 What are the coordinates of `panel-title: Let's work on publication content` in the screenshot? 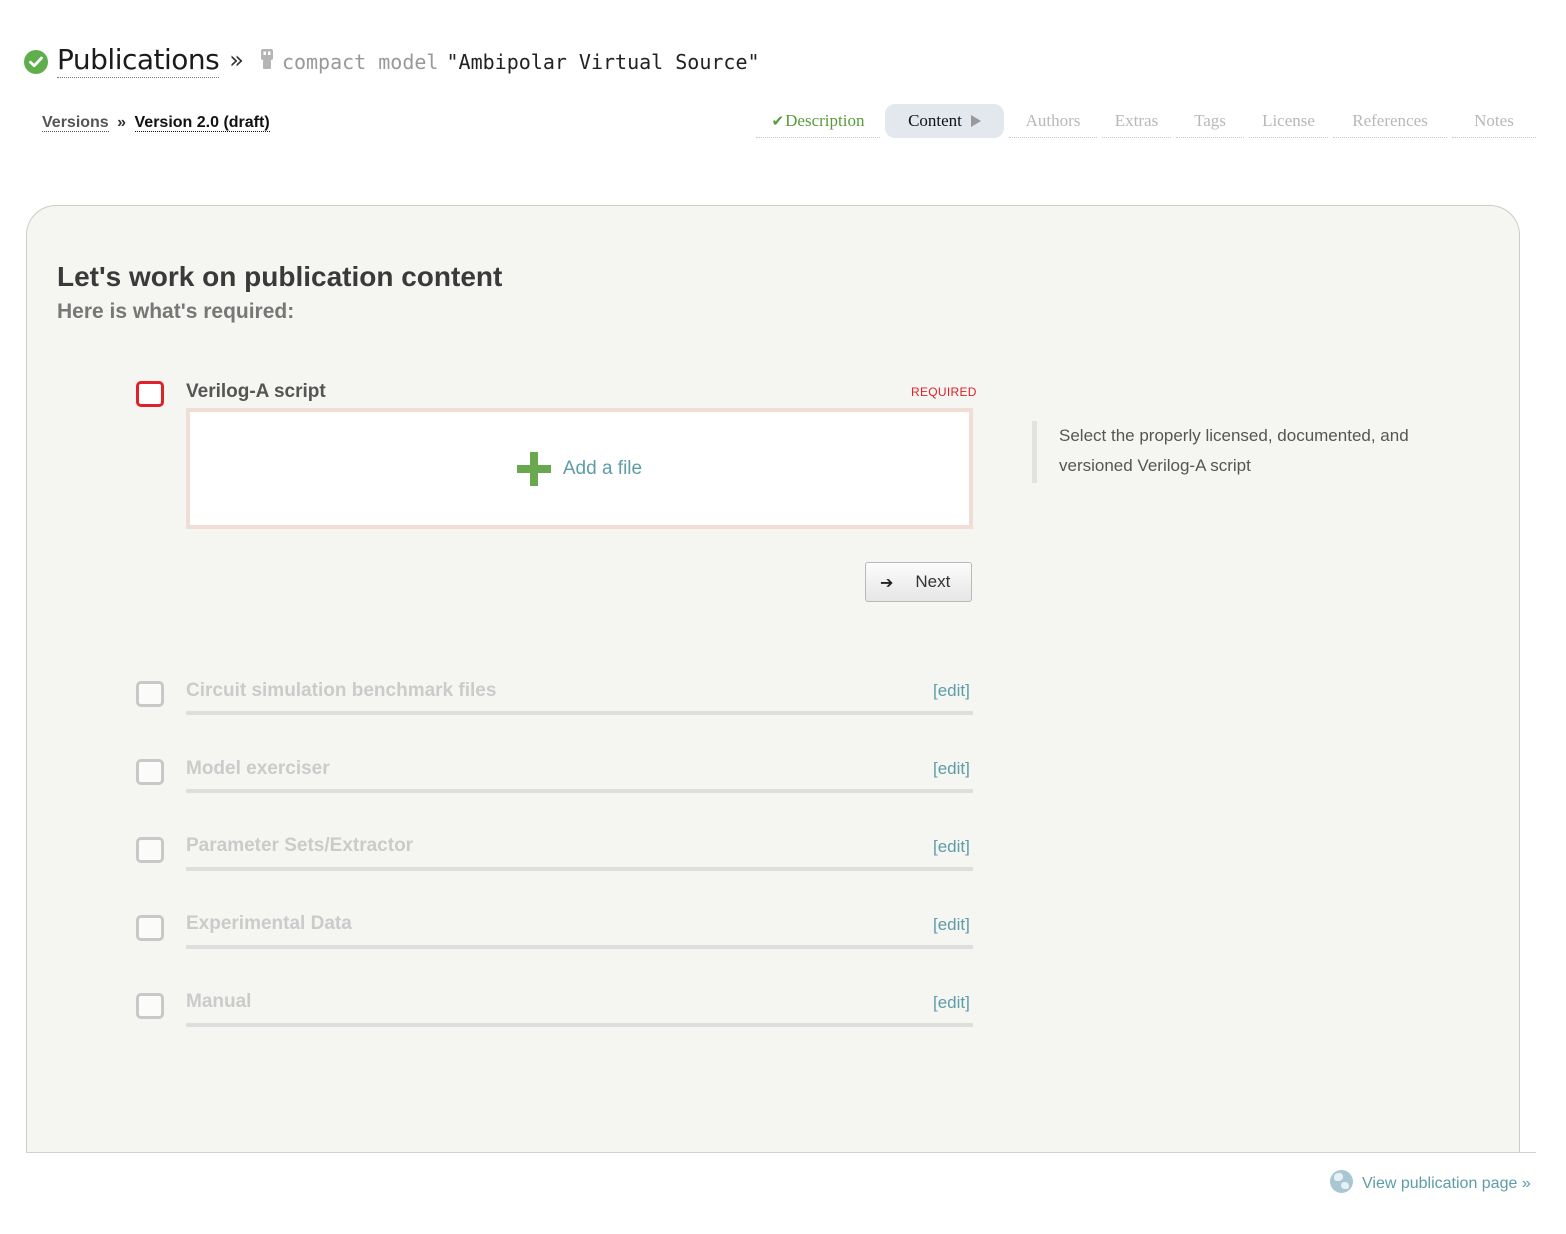 It's located at (280, 276).